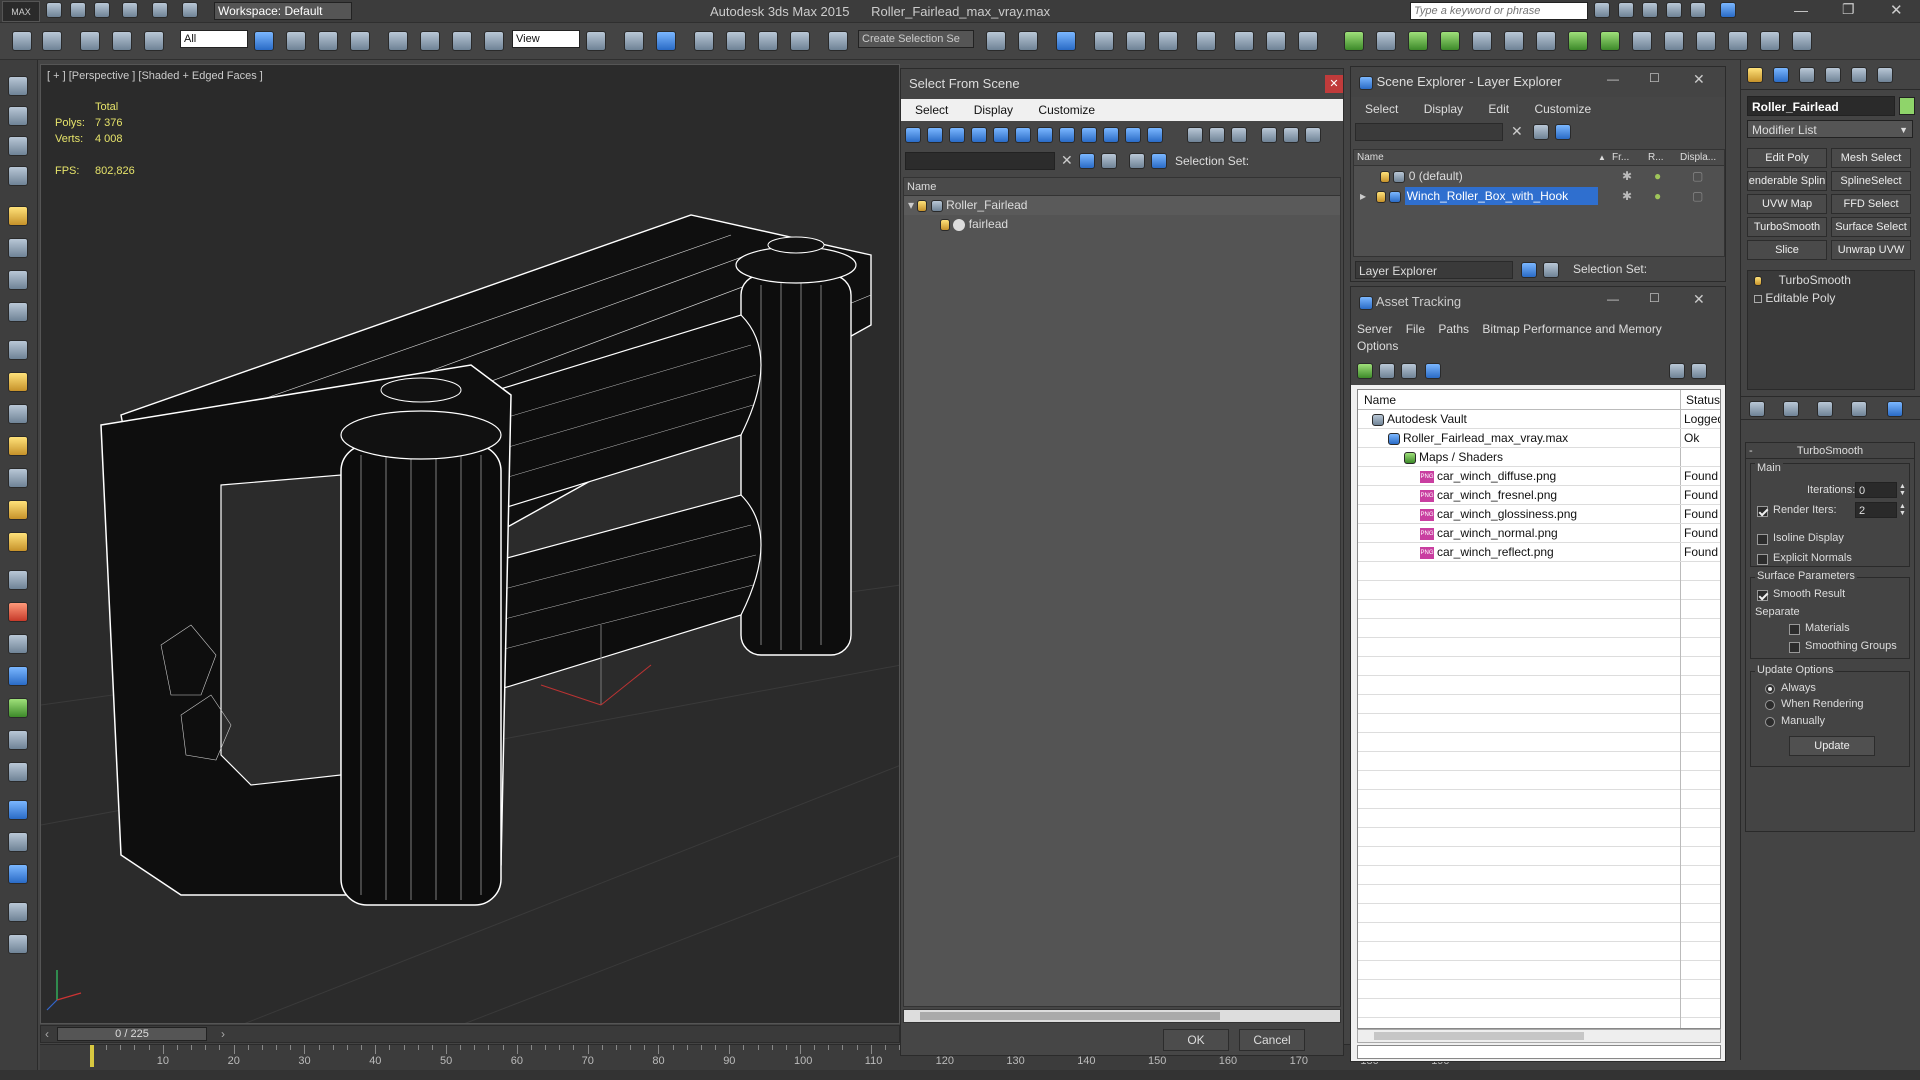 Image resolution: width=1920 pixels, height=1080 pixels. I want to click on create-script-icon, so click(18, 842).